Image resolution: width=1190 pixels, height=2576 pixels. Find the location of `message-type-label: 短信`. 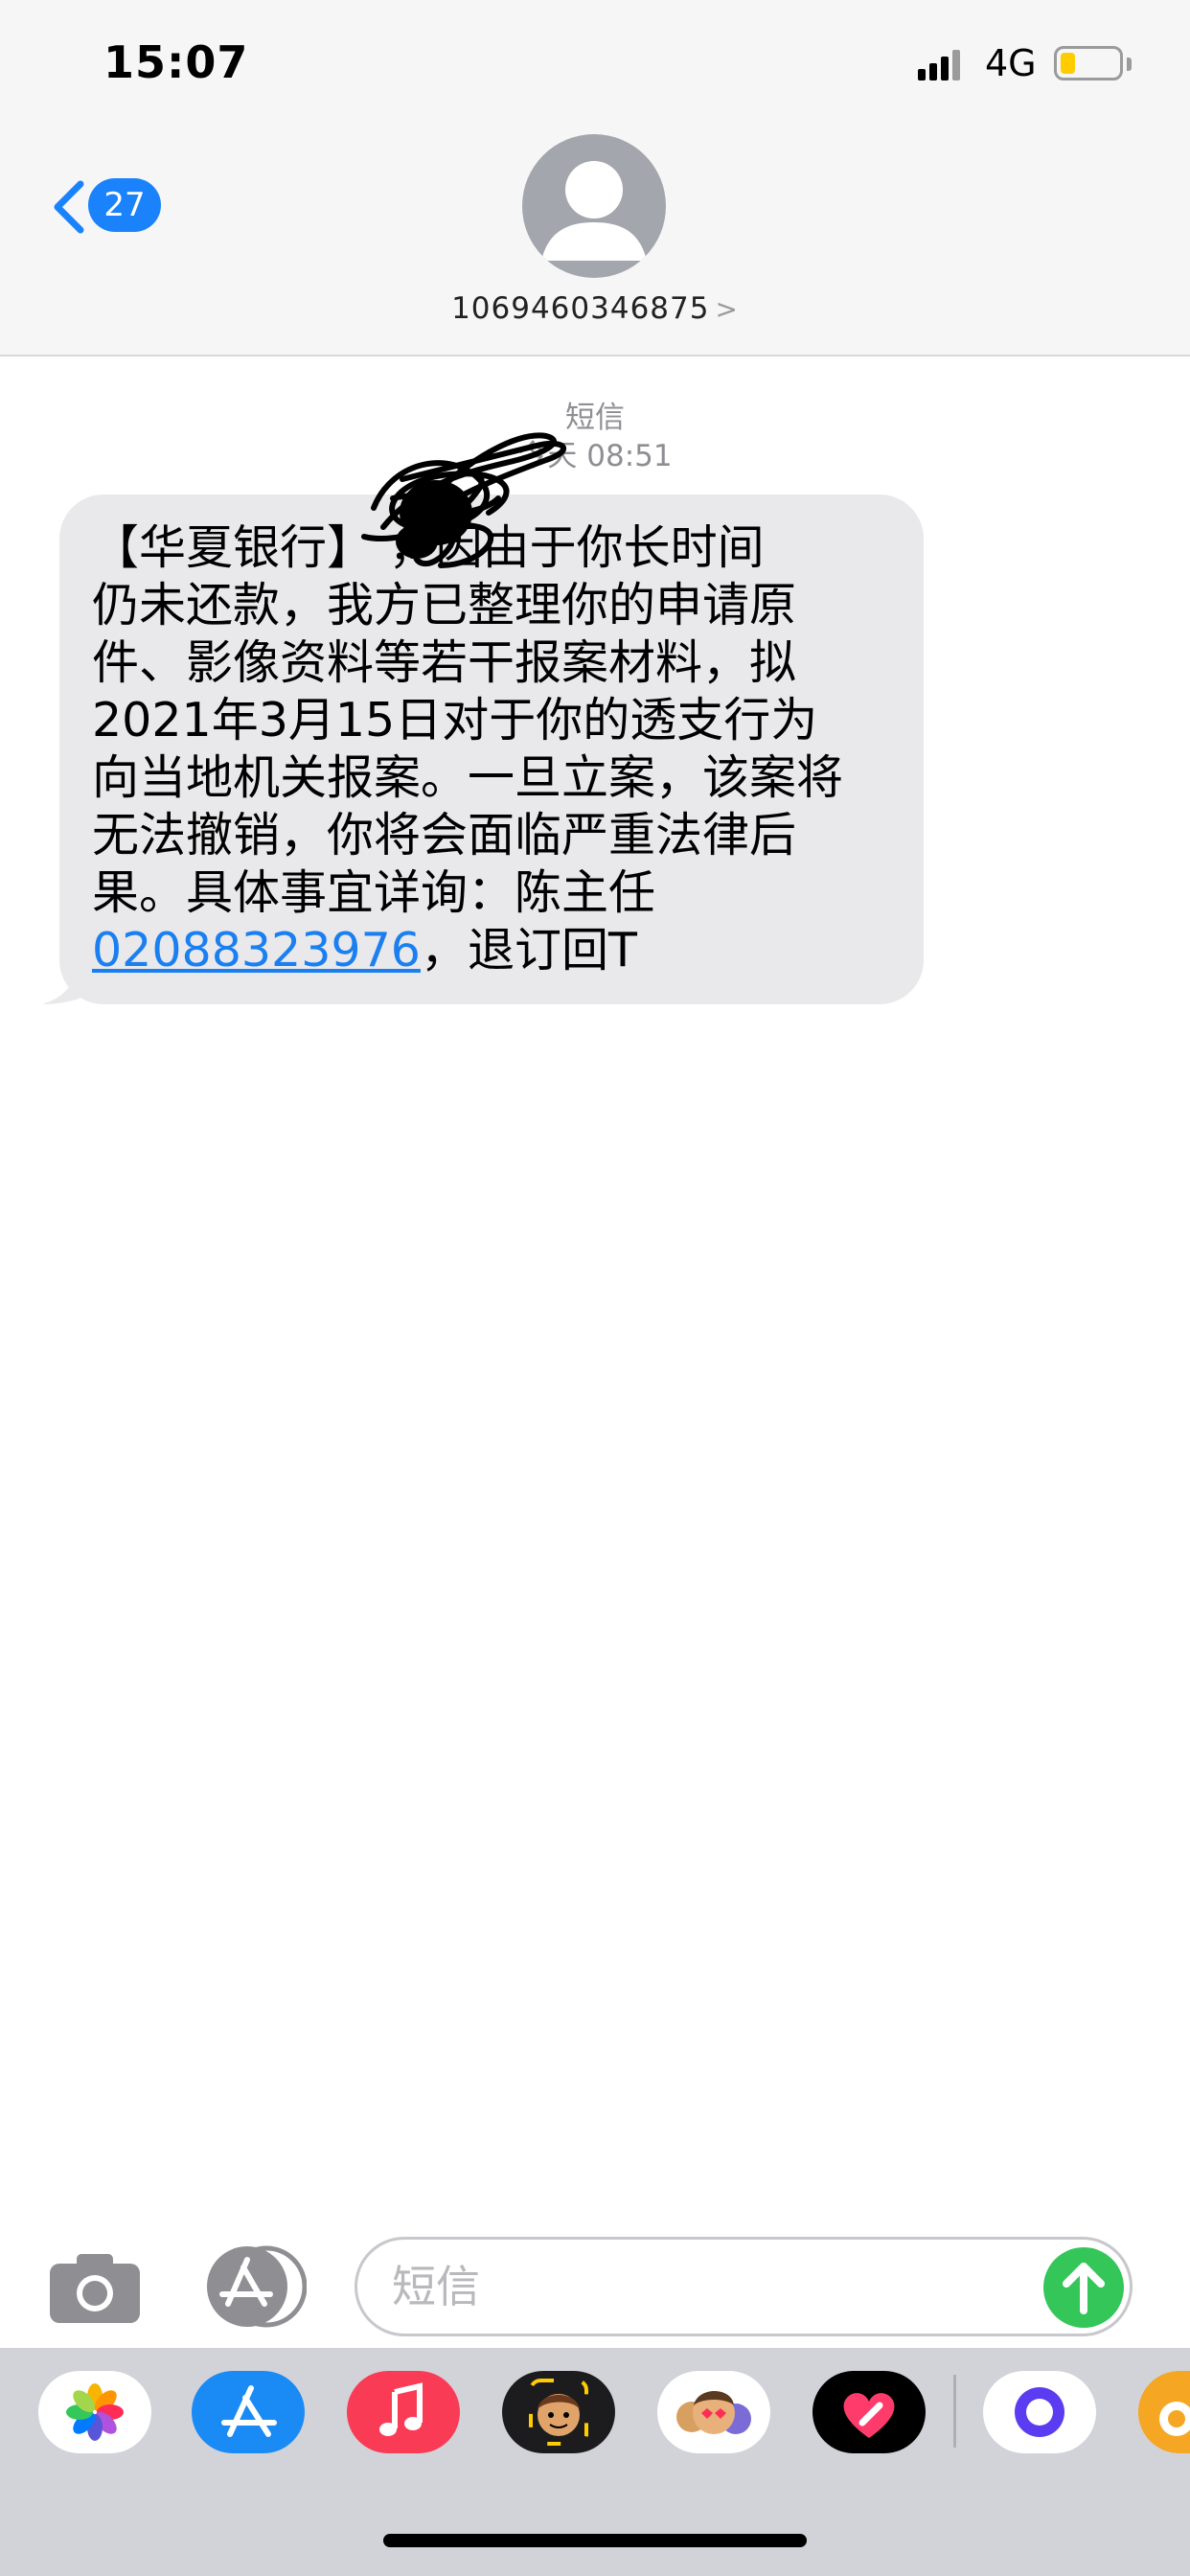

message-type-label: 短信 is located at coordinates (595, 418).